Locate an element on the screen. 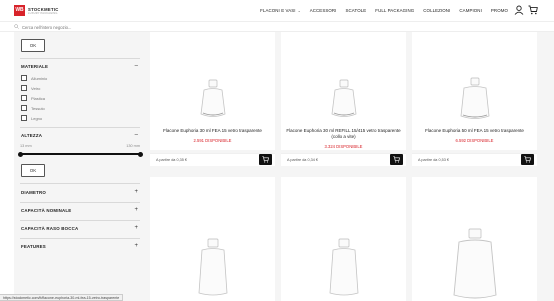 The width and height of the screenshot is (554, 301). chevron-down-icon: ⌄ is located at coordinates (298, 11).